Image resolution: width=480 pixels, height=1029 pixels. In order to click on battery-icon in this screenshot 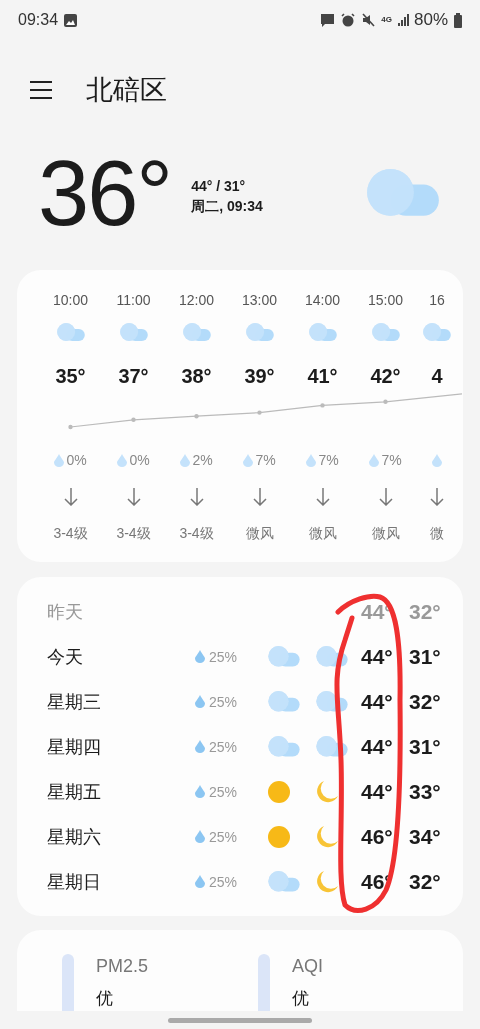, I will do `click(458, 20)`.